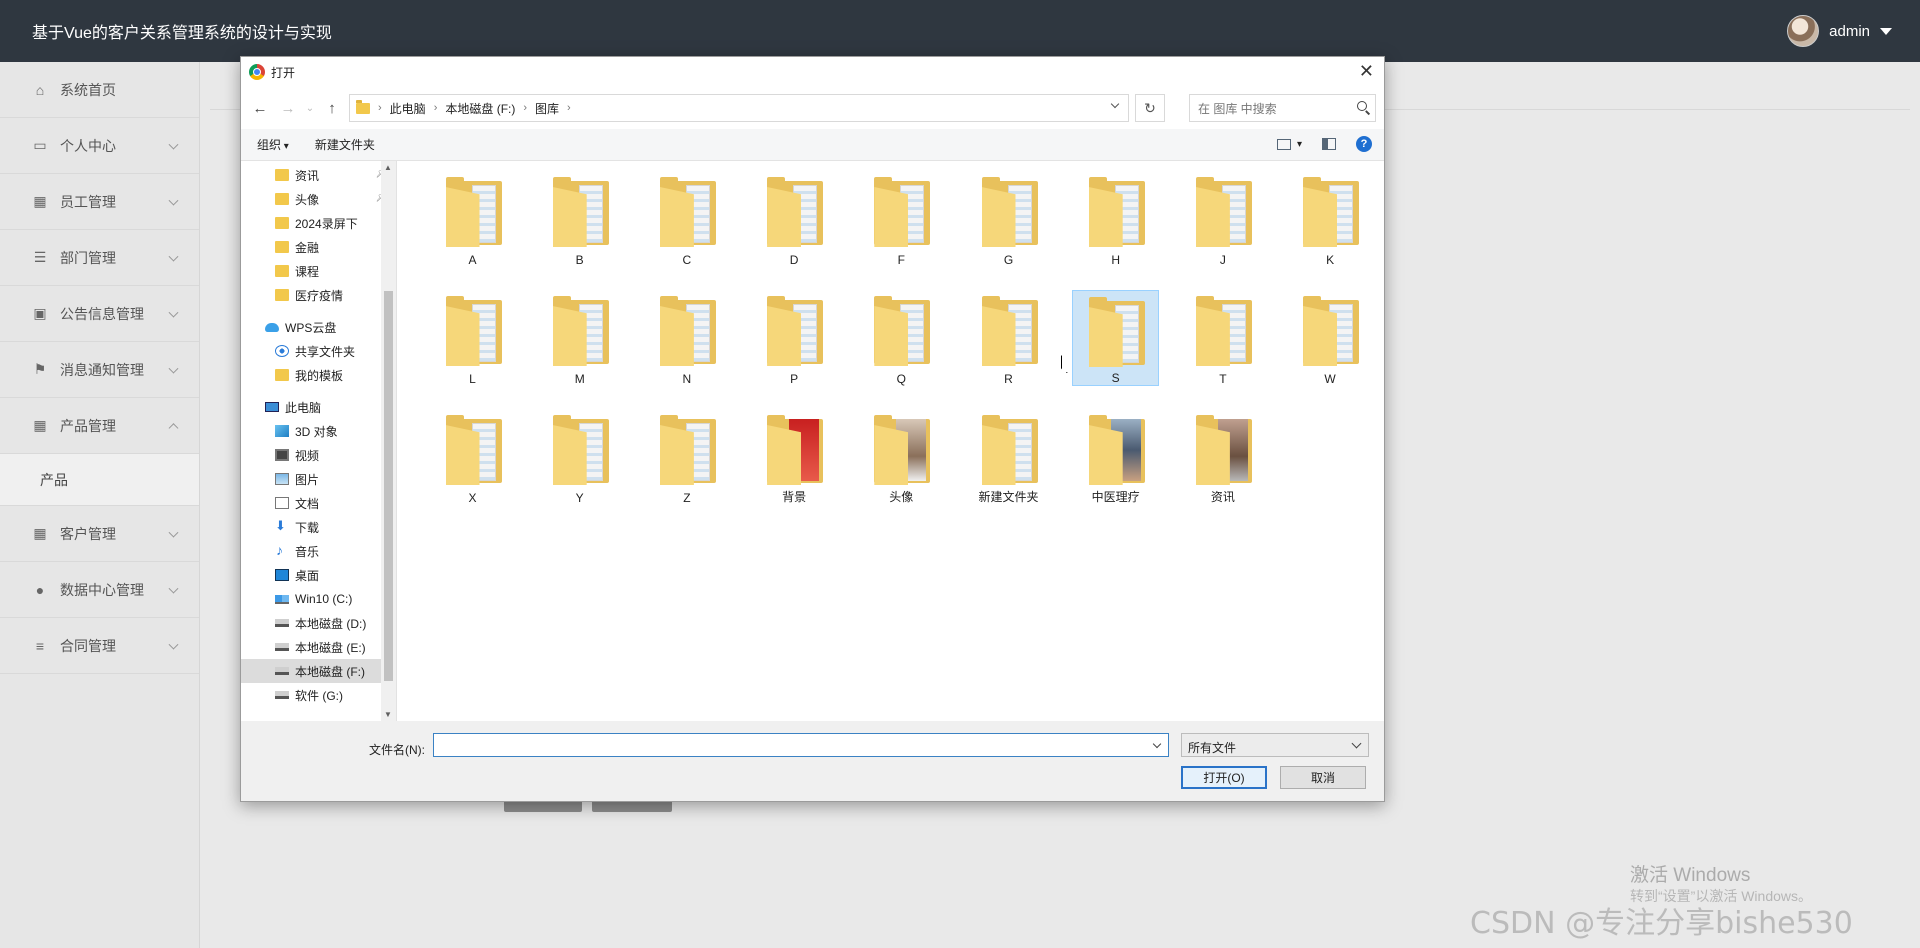  Describe the element at coordinates (318, 375) in the screenshot. I see `nav-item: 我的模板` at that location.